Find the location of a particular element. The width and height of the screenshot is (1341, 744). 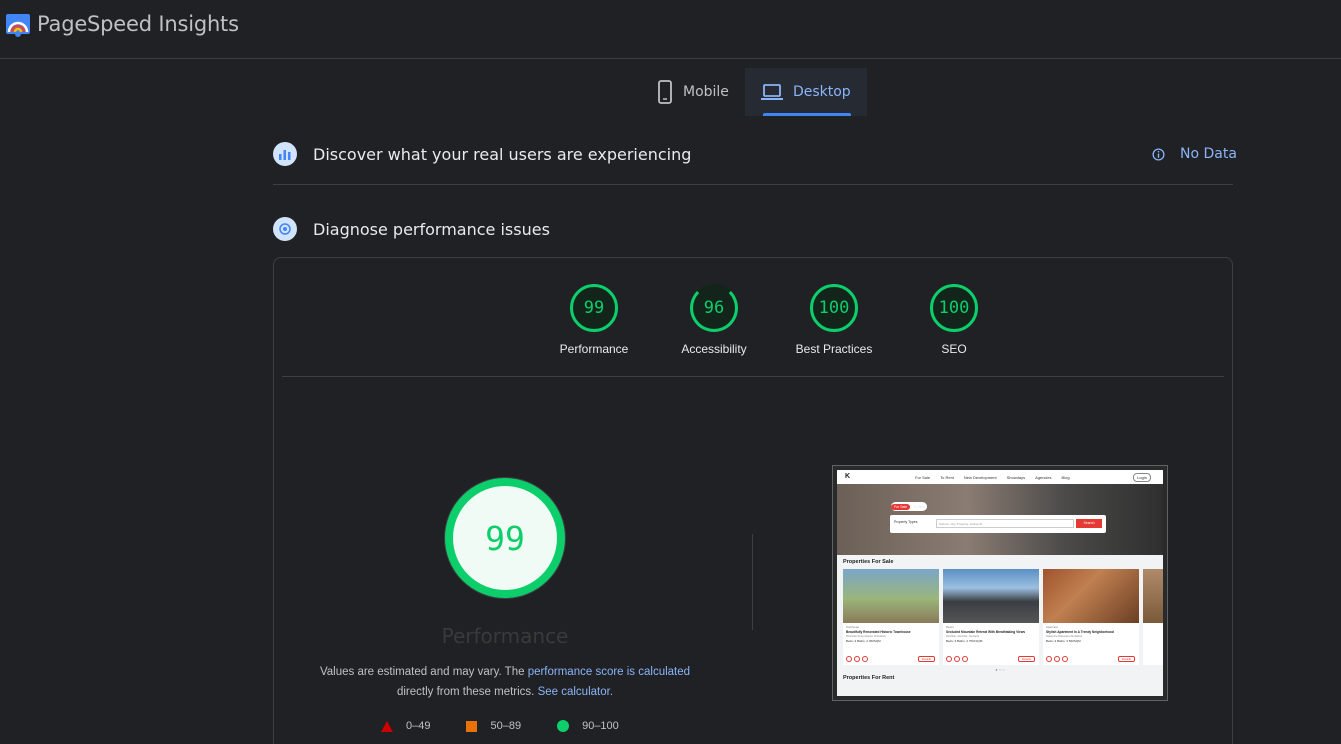

screenshot-toggle-rent: To Rent is located at coordinates (919, 506).